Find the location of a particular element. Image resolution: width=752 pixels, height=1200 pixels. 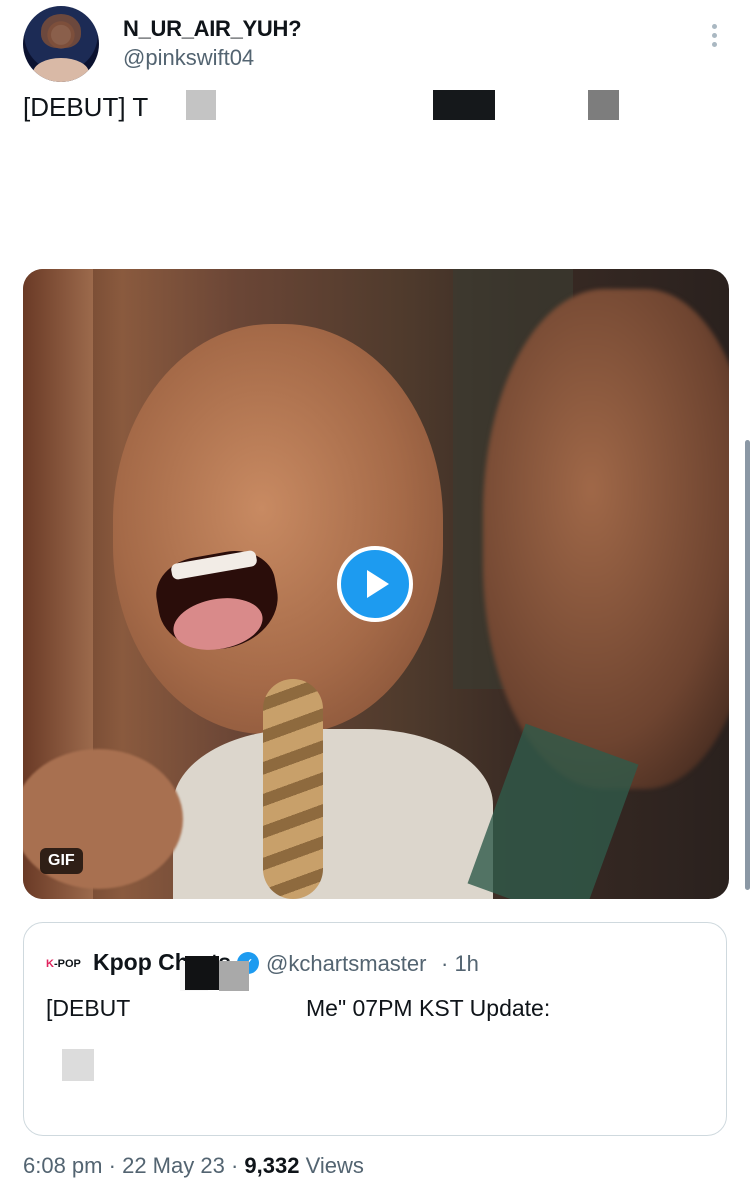

play-button is located at coordinates (375, 584).